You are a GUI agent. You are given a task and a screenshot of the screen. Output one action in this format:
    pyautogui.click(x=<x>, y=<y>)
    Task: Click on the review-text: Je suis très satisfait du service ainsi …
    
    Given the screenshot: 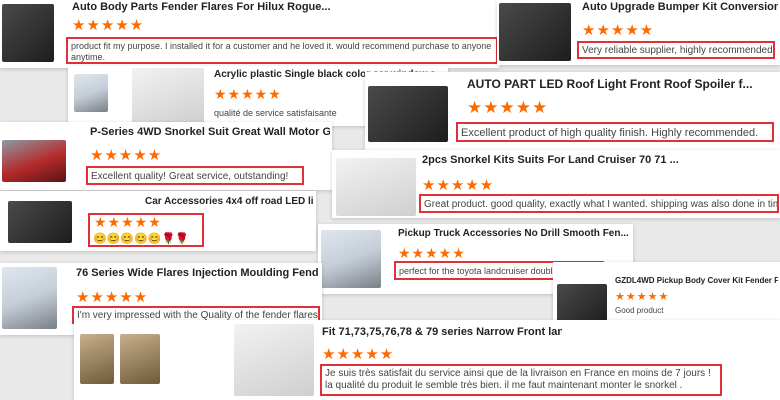 What is the action you would take?
    pyautogui.click(x=521, y=380)
    